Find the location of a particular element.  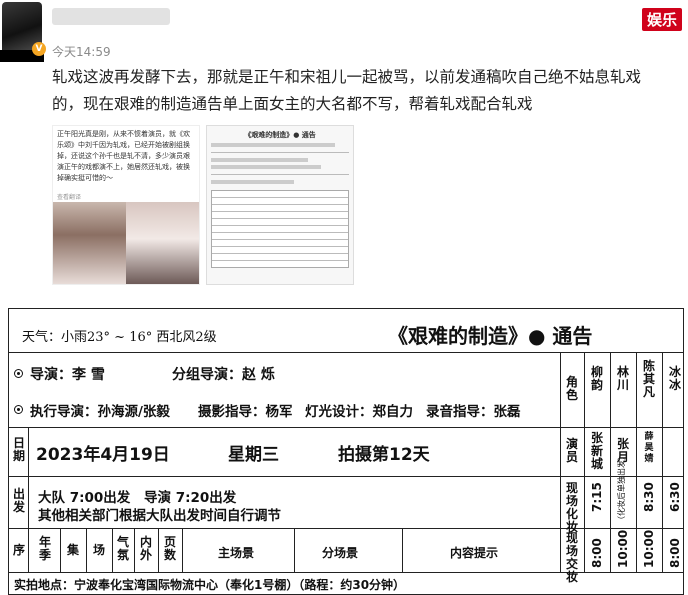

director-depart: 导演 7:20出发 is located at coordinates (190, 498).